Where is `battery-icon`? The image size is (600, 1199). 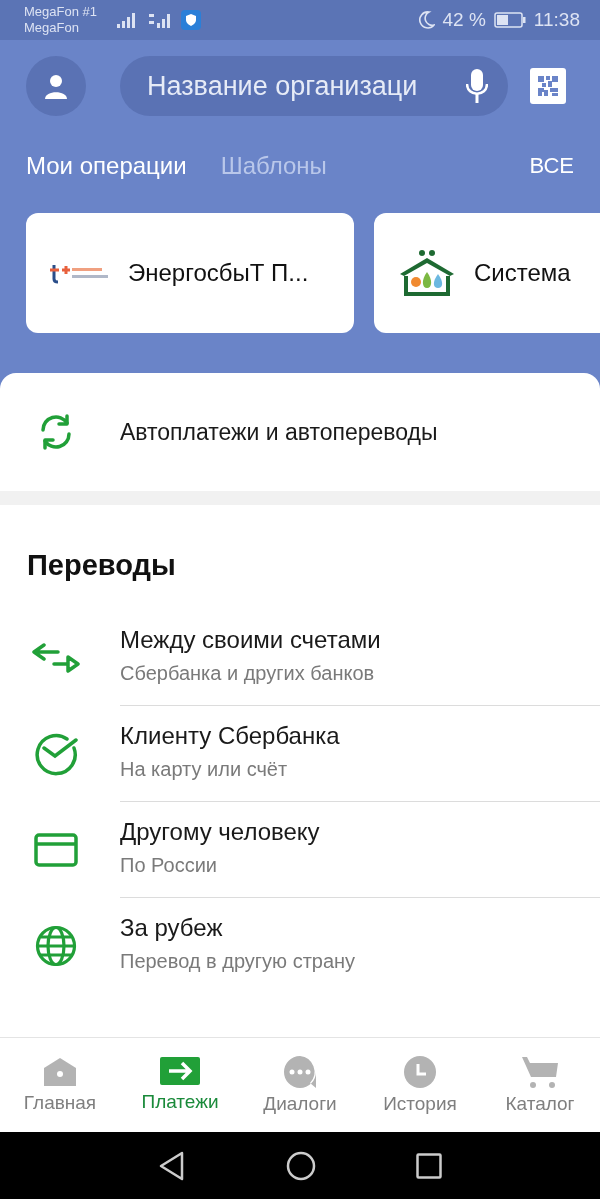 battery-icon is located at coordinates (509, 20).